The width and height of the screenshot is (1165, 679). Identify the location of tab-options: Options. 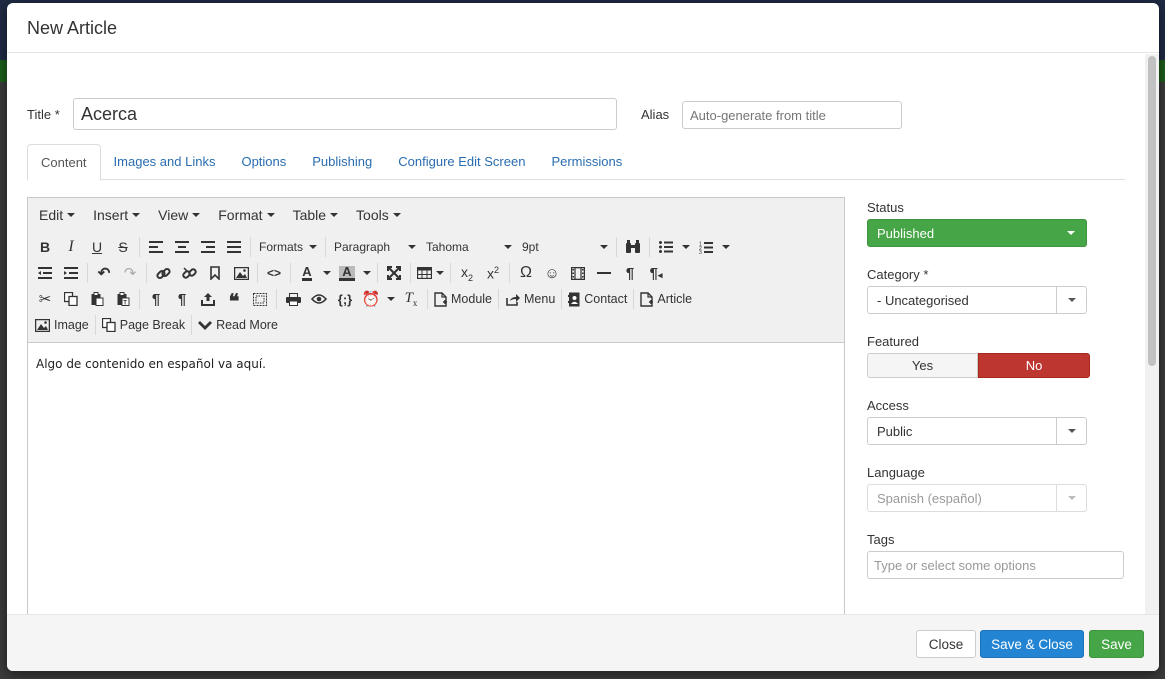
(263, 162).